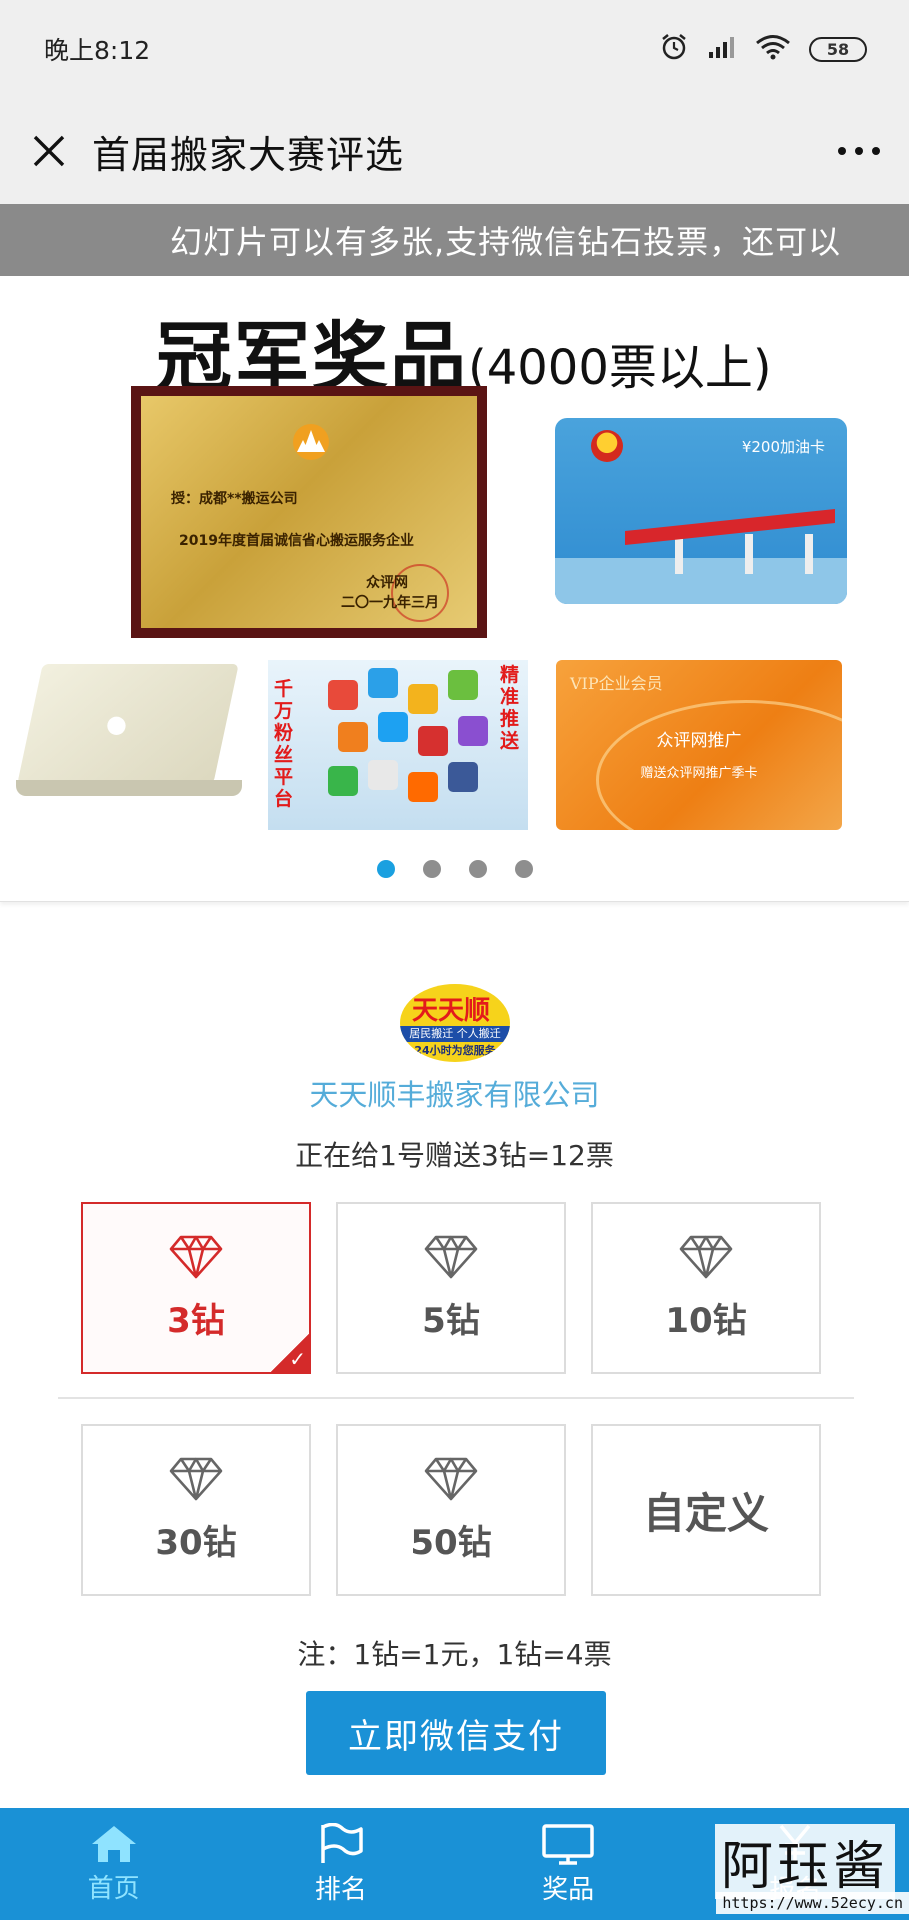  What do you see at coordinates (196, 1320) in the screenshot?
I see `diamond-option-label: 3钻` at bounding box center [196, 1320].